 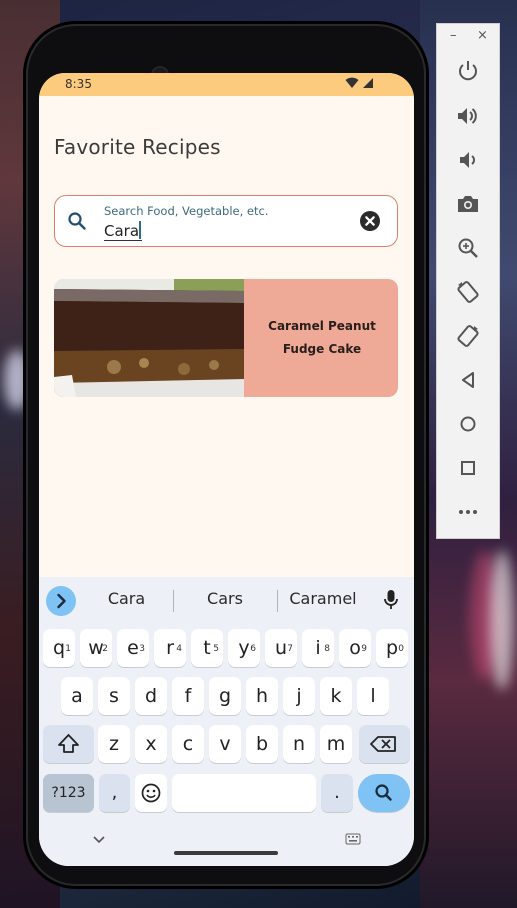 I want to click on key-hint: 5, so click(x=216, y=649).